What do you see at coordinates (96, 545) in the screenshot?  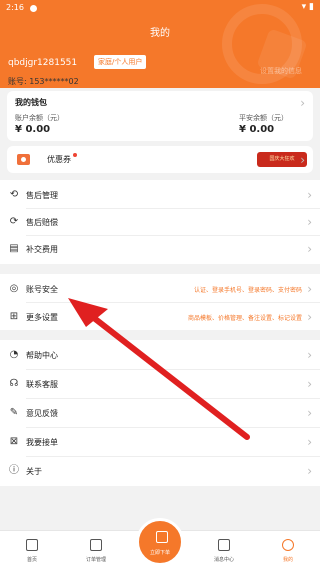 I see `orders-icon` at bounding box center [96, 545].